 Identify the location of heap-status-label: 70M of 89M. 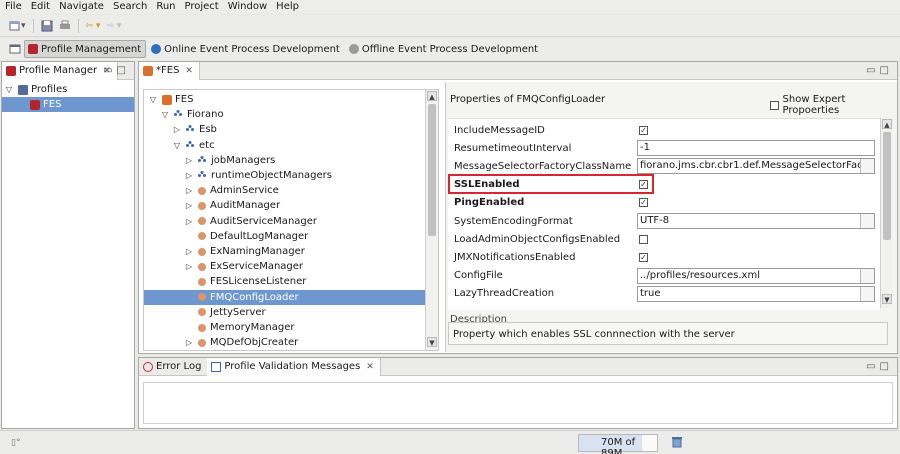
(618, 445).